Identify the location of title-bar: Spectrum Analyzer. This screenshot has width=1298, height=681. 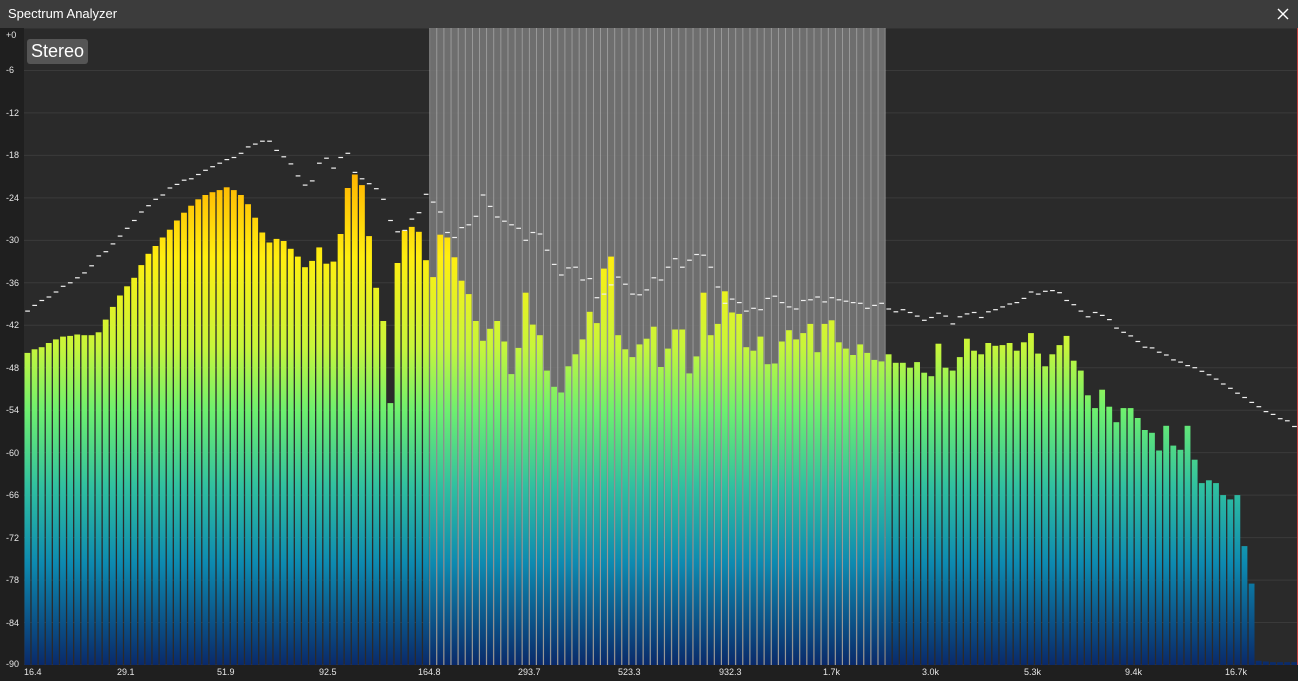
(649, 14).